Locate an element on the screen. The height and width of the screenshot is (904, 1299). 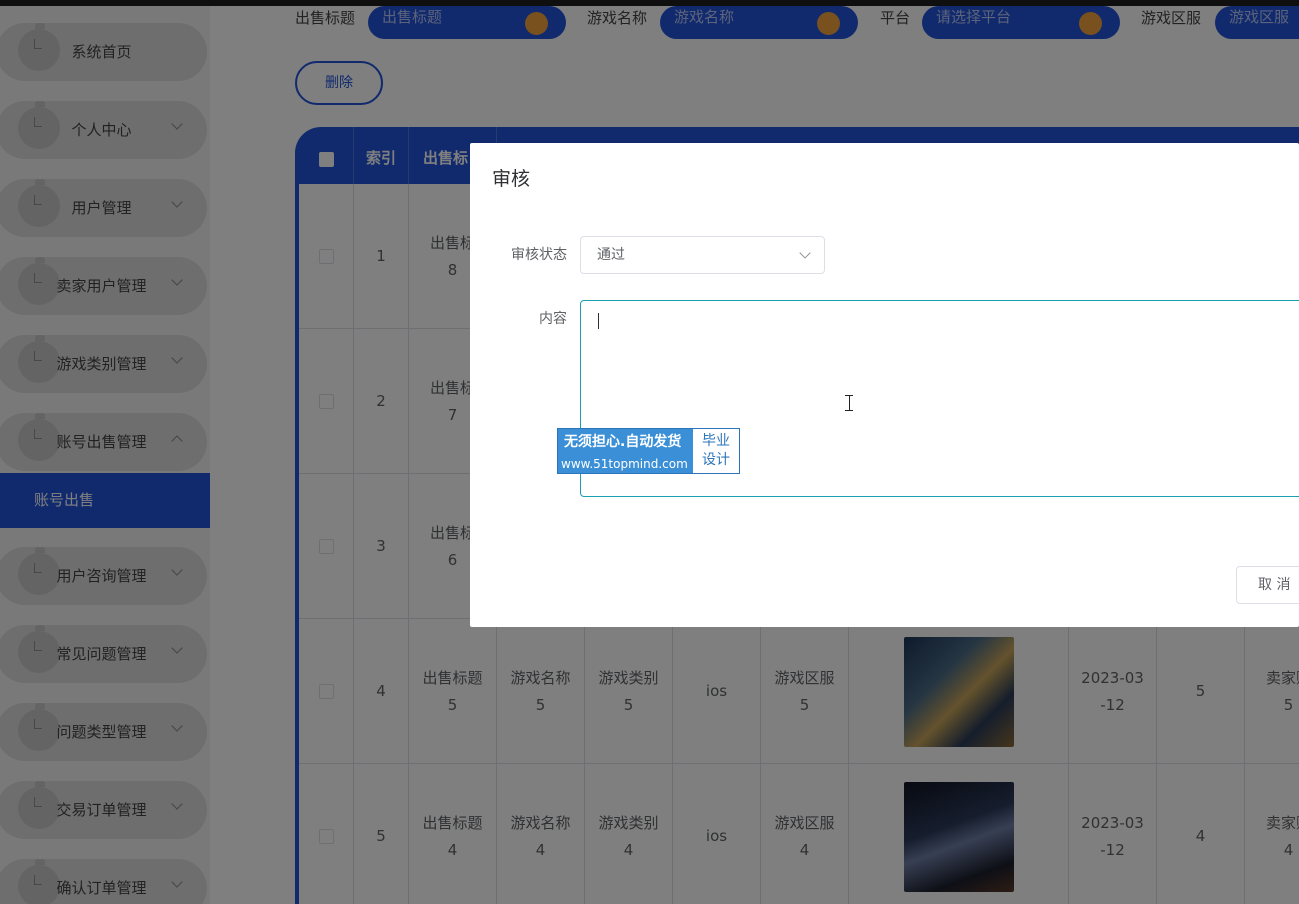
cancel-button: 取 消 is located at coordinates (1267, 585).